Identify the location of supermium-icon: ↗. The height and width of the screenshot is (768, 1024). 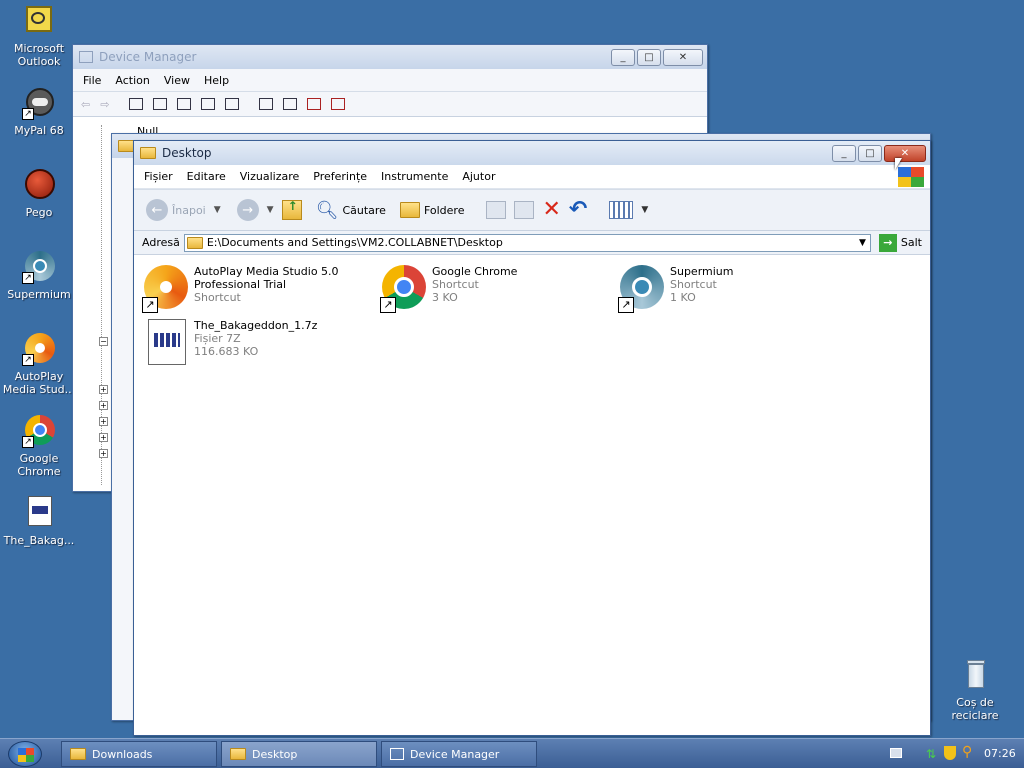
(642, 288).